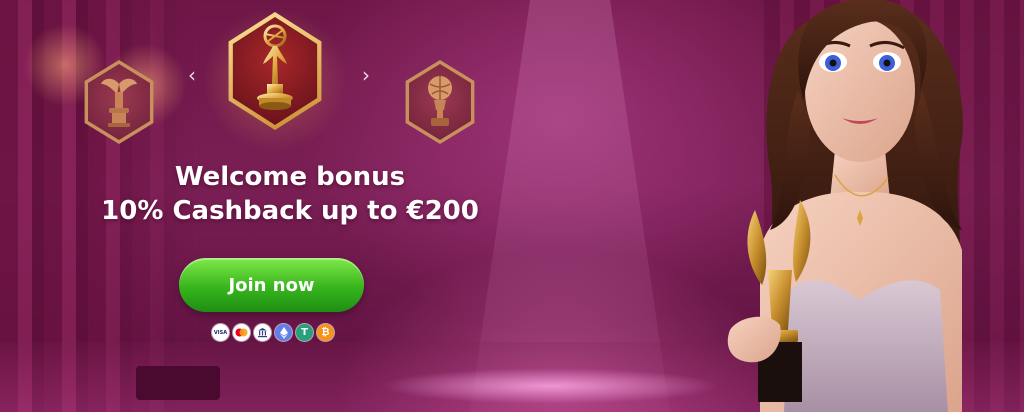  What do you see at coordinates (290, 194) in the screenshot?
I see `bonus-headline: Welcome bonus 10% Cashback up to €200` at bounding box center [290, 194].